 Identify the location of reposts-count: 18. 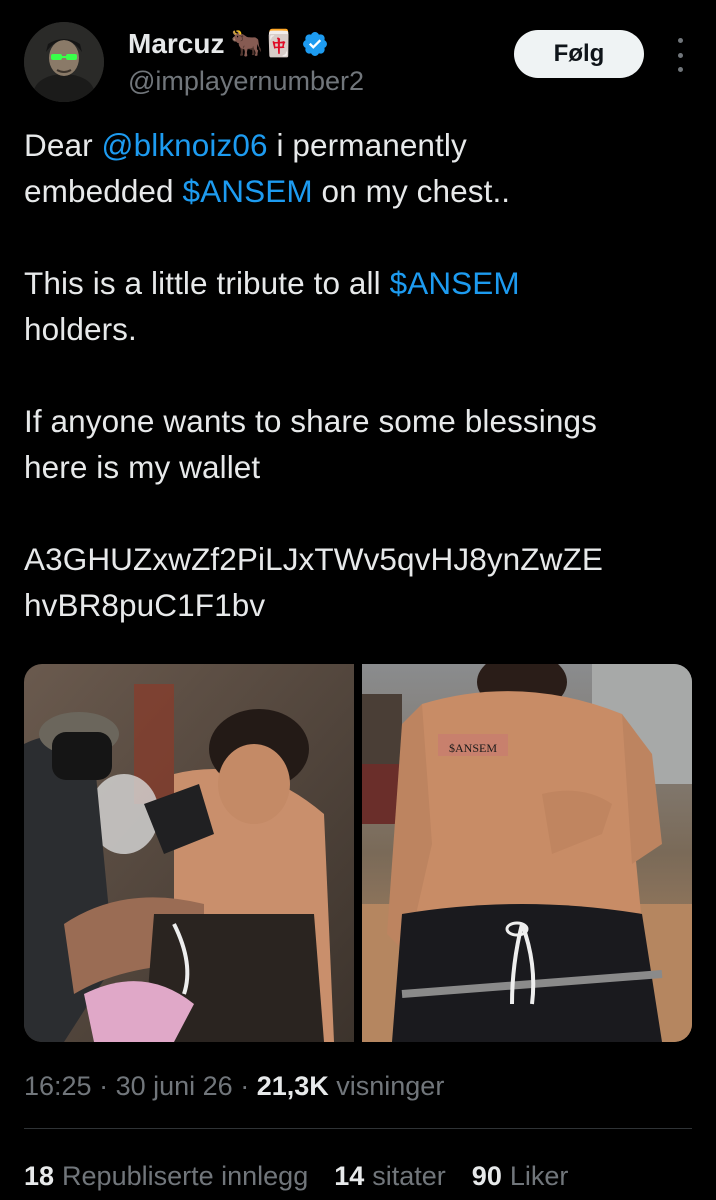
(39, 1176).